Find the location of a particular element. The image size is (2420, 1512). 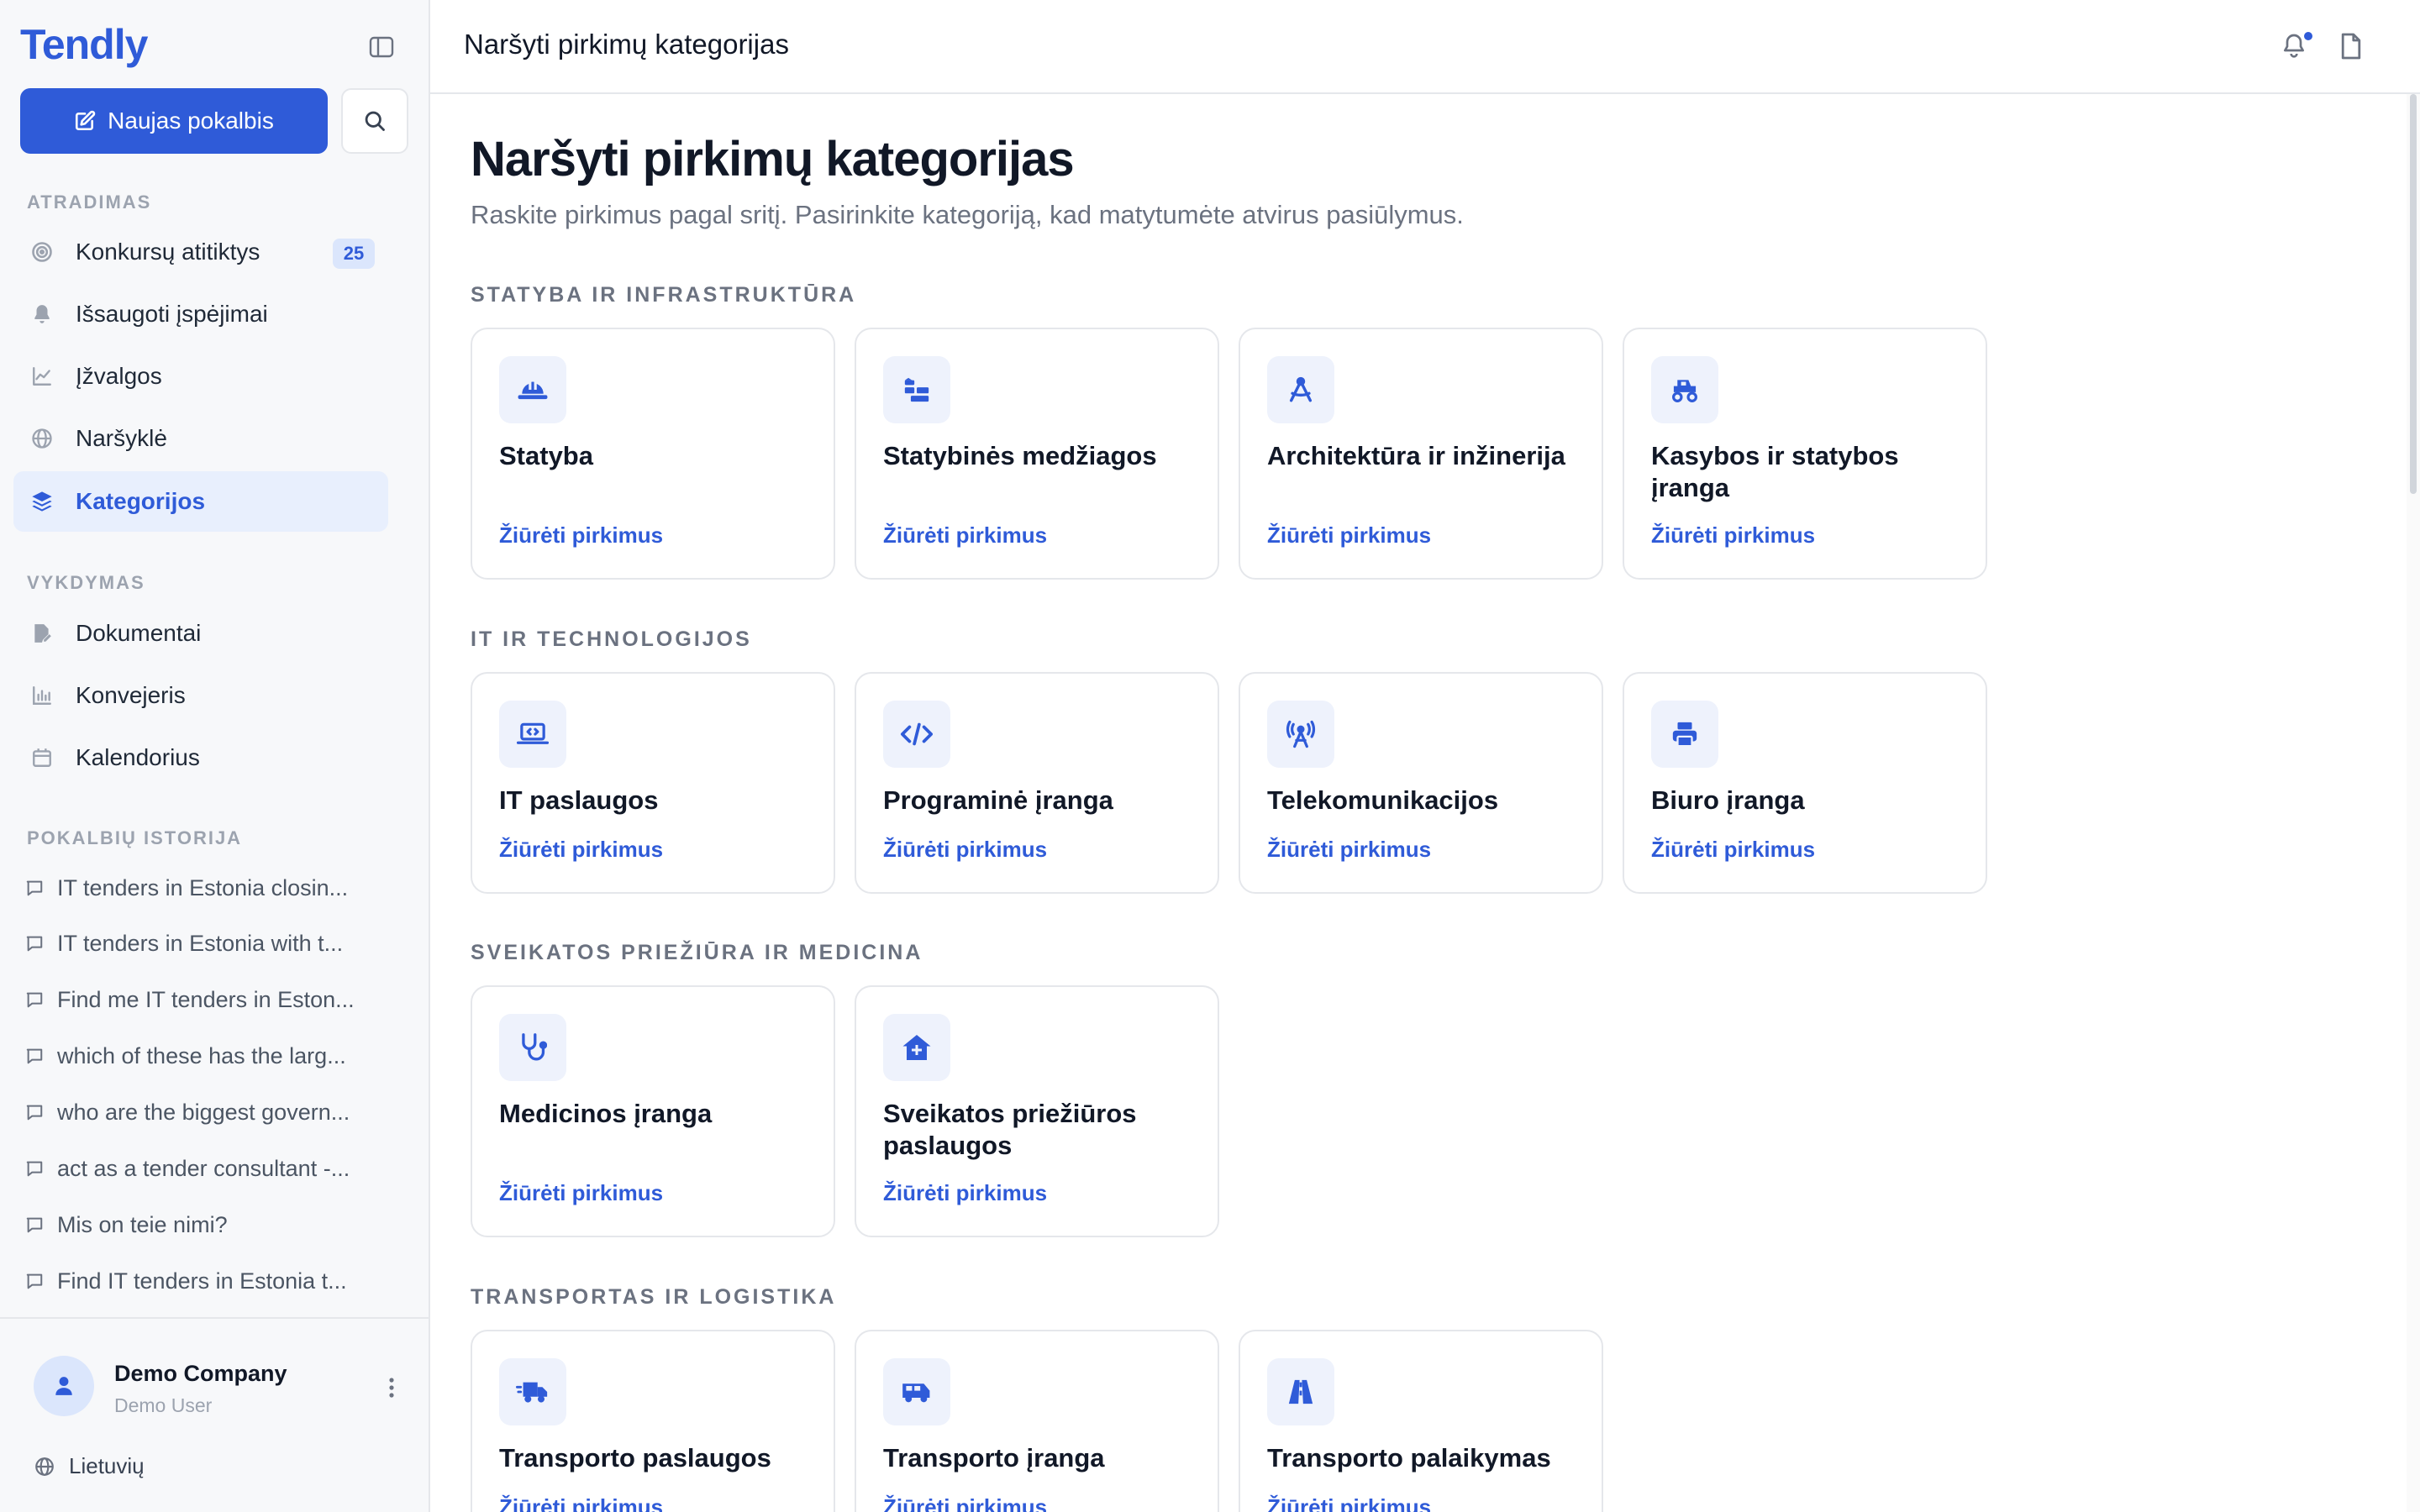

search-icon is located at coordinates (375, 121).